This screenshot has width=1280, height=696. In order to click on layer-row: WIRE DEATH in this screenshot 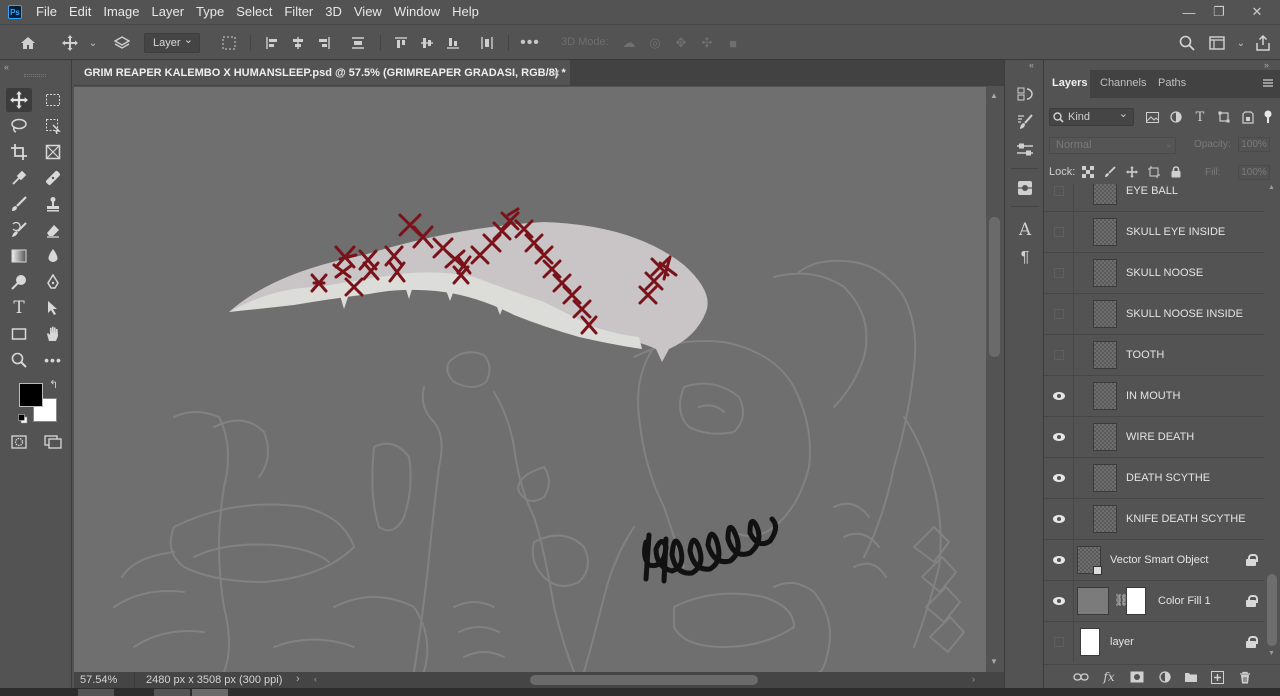, I will do `click(1154, 437)`.